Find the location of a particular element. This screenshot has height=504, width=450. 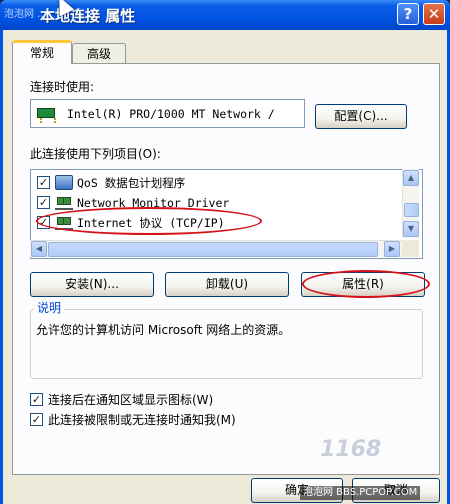

help-button: ? is located at coordinates (408, 14).